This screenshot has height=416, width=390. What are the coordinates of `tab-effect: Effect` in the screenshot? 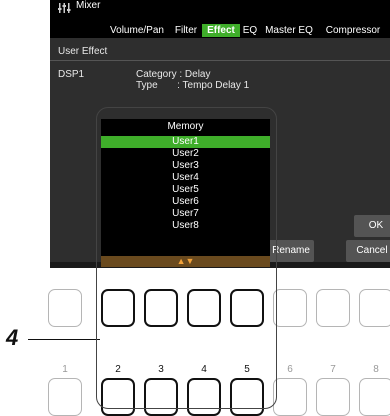 It's located at (221, 30).